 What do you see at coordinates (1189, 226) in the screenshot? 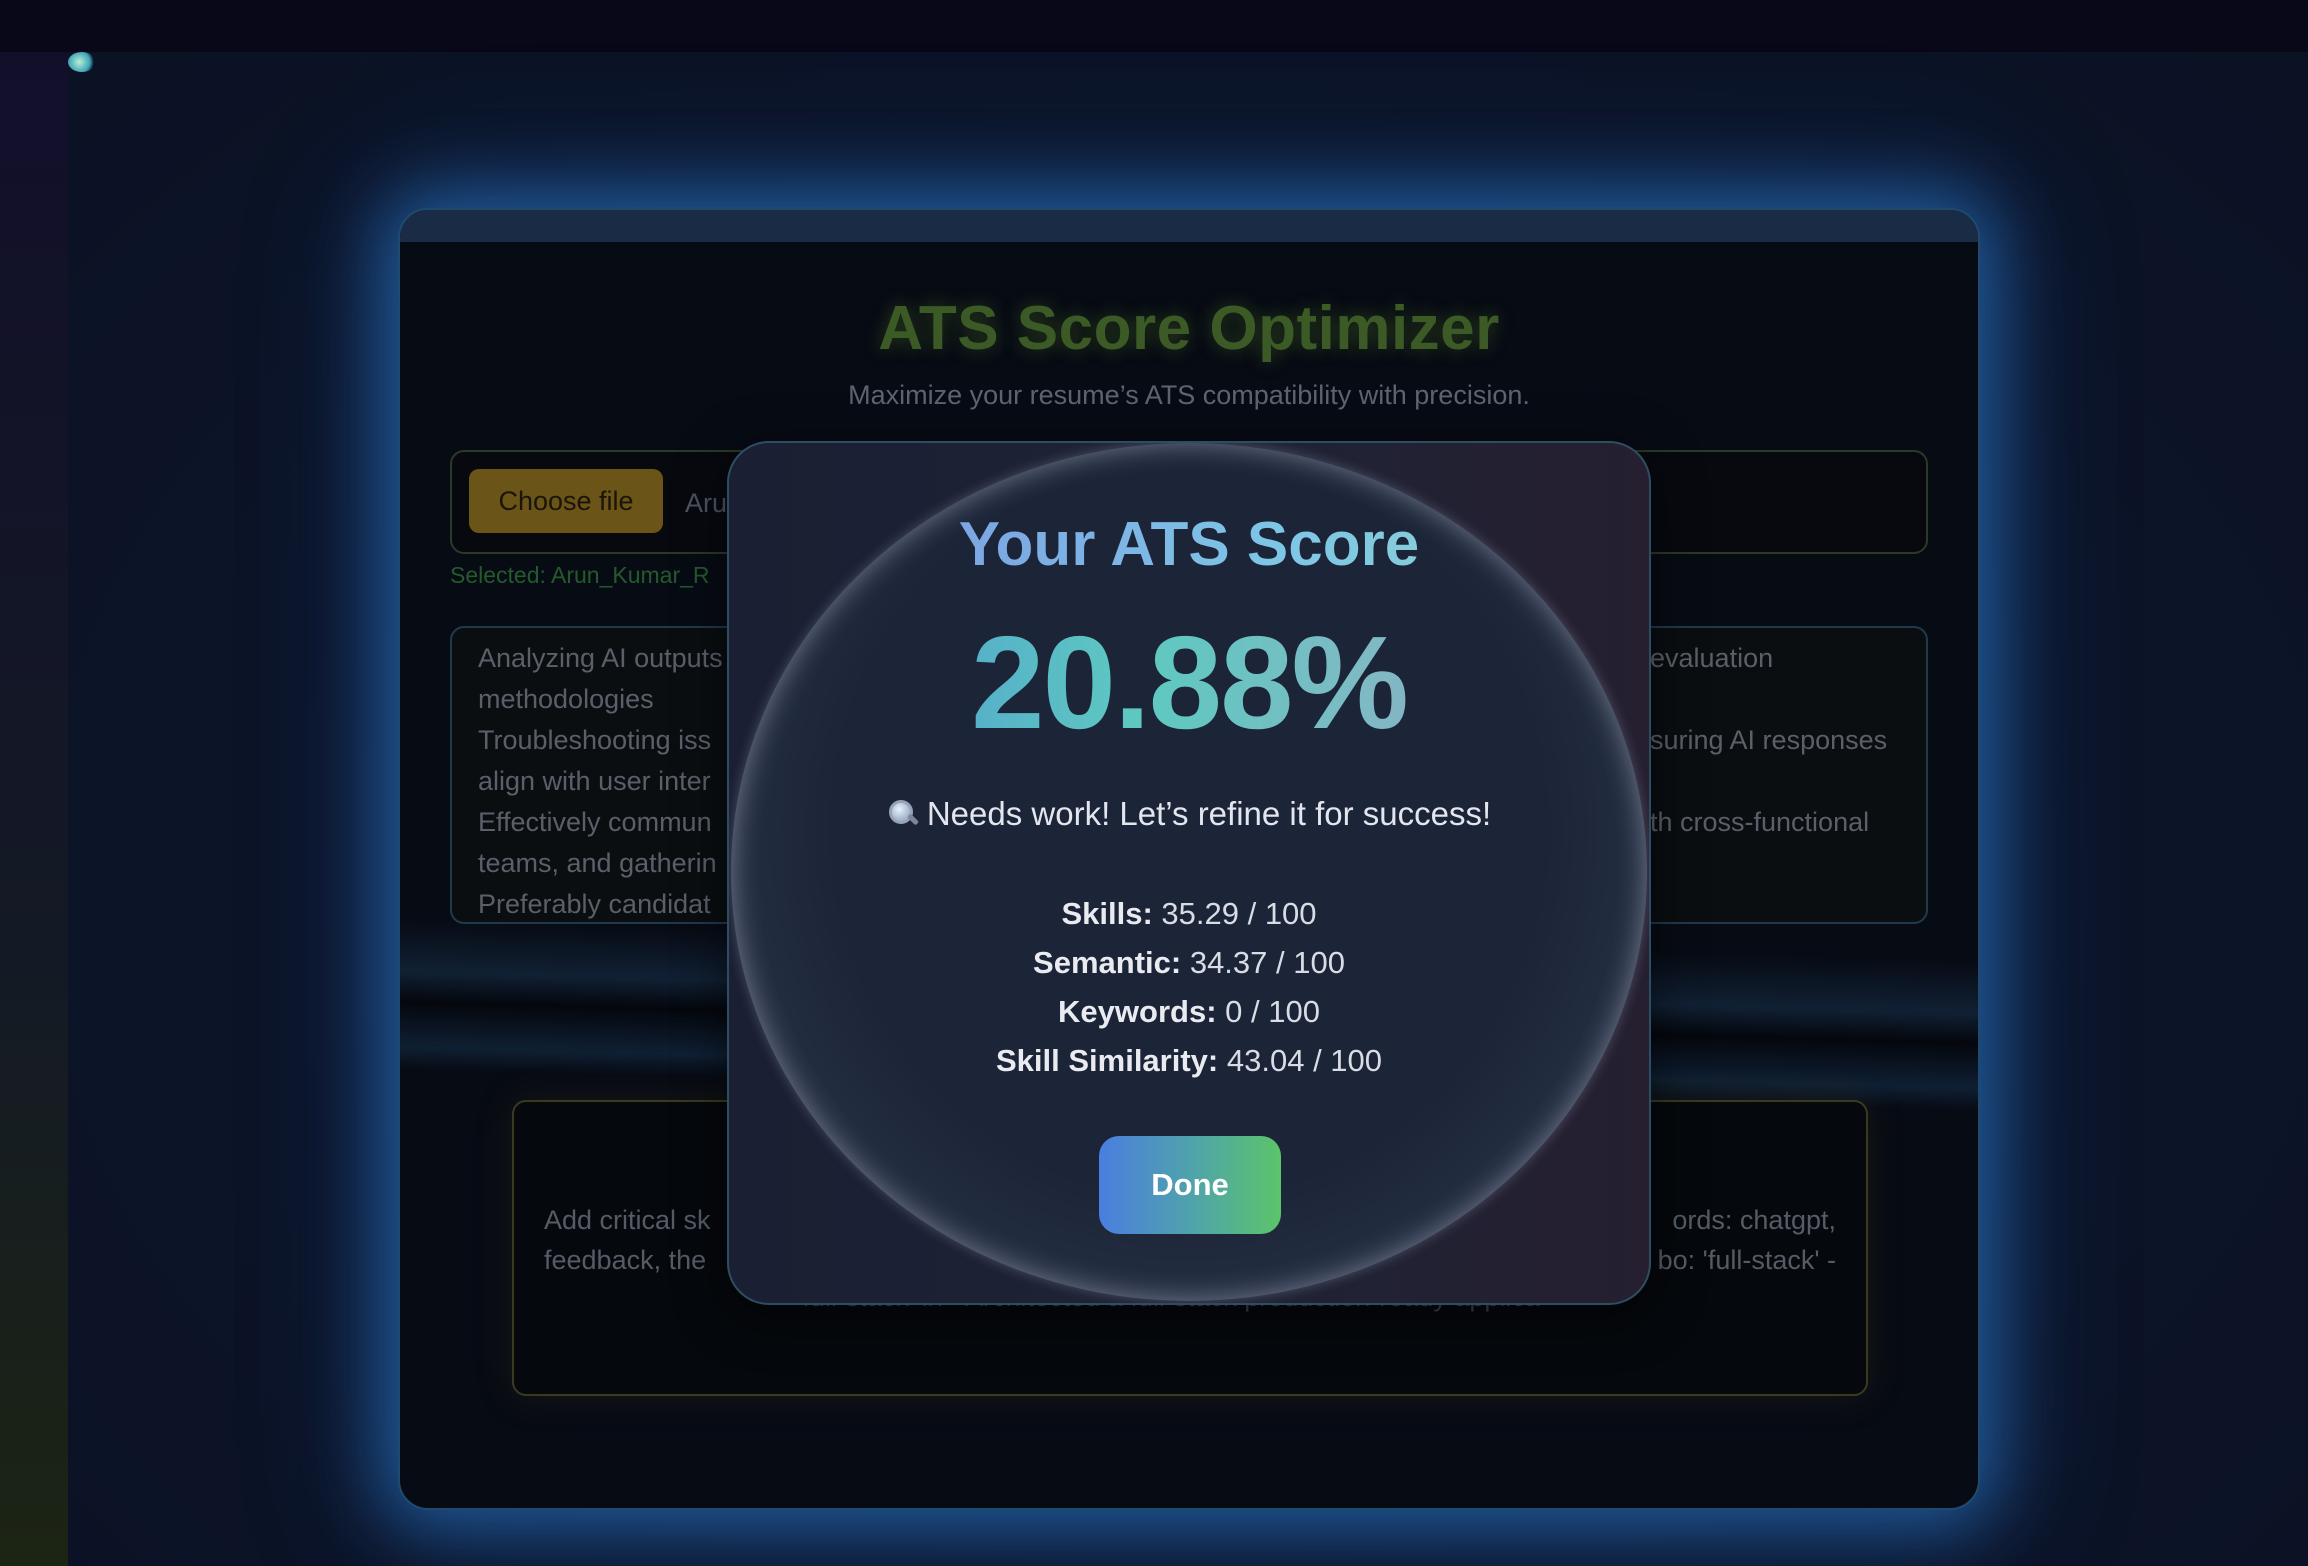
I see `card-top-band` at bounding box center [1189, 226].